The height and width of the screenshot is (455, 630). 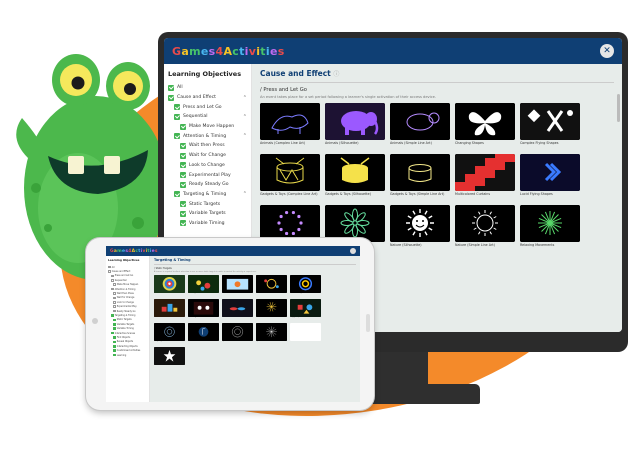 I want to click on sidebar-item: Look to Change, so click(x=207, y=166).